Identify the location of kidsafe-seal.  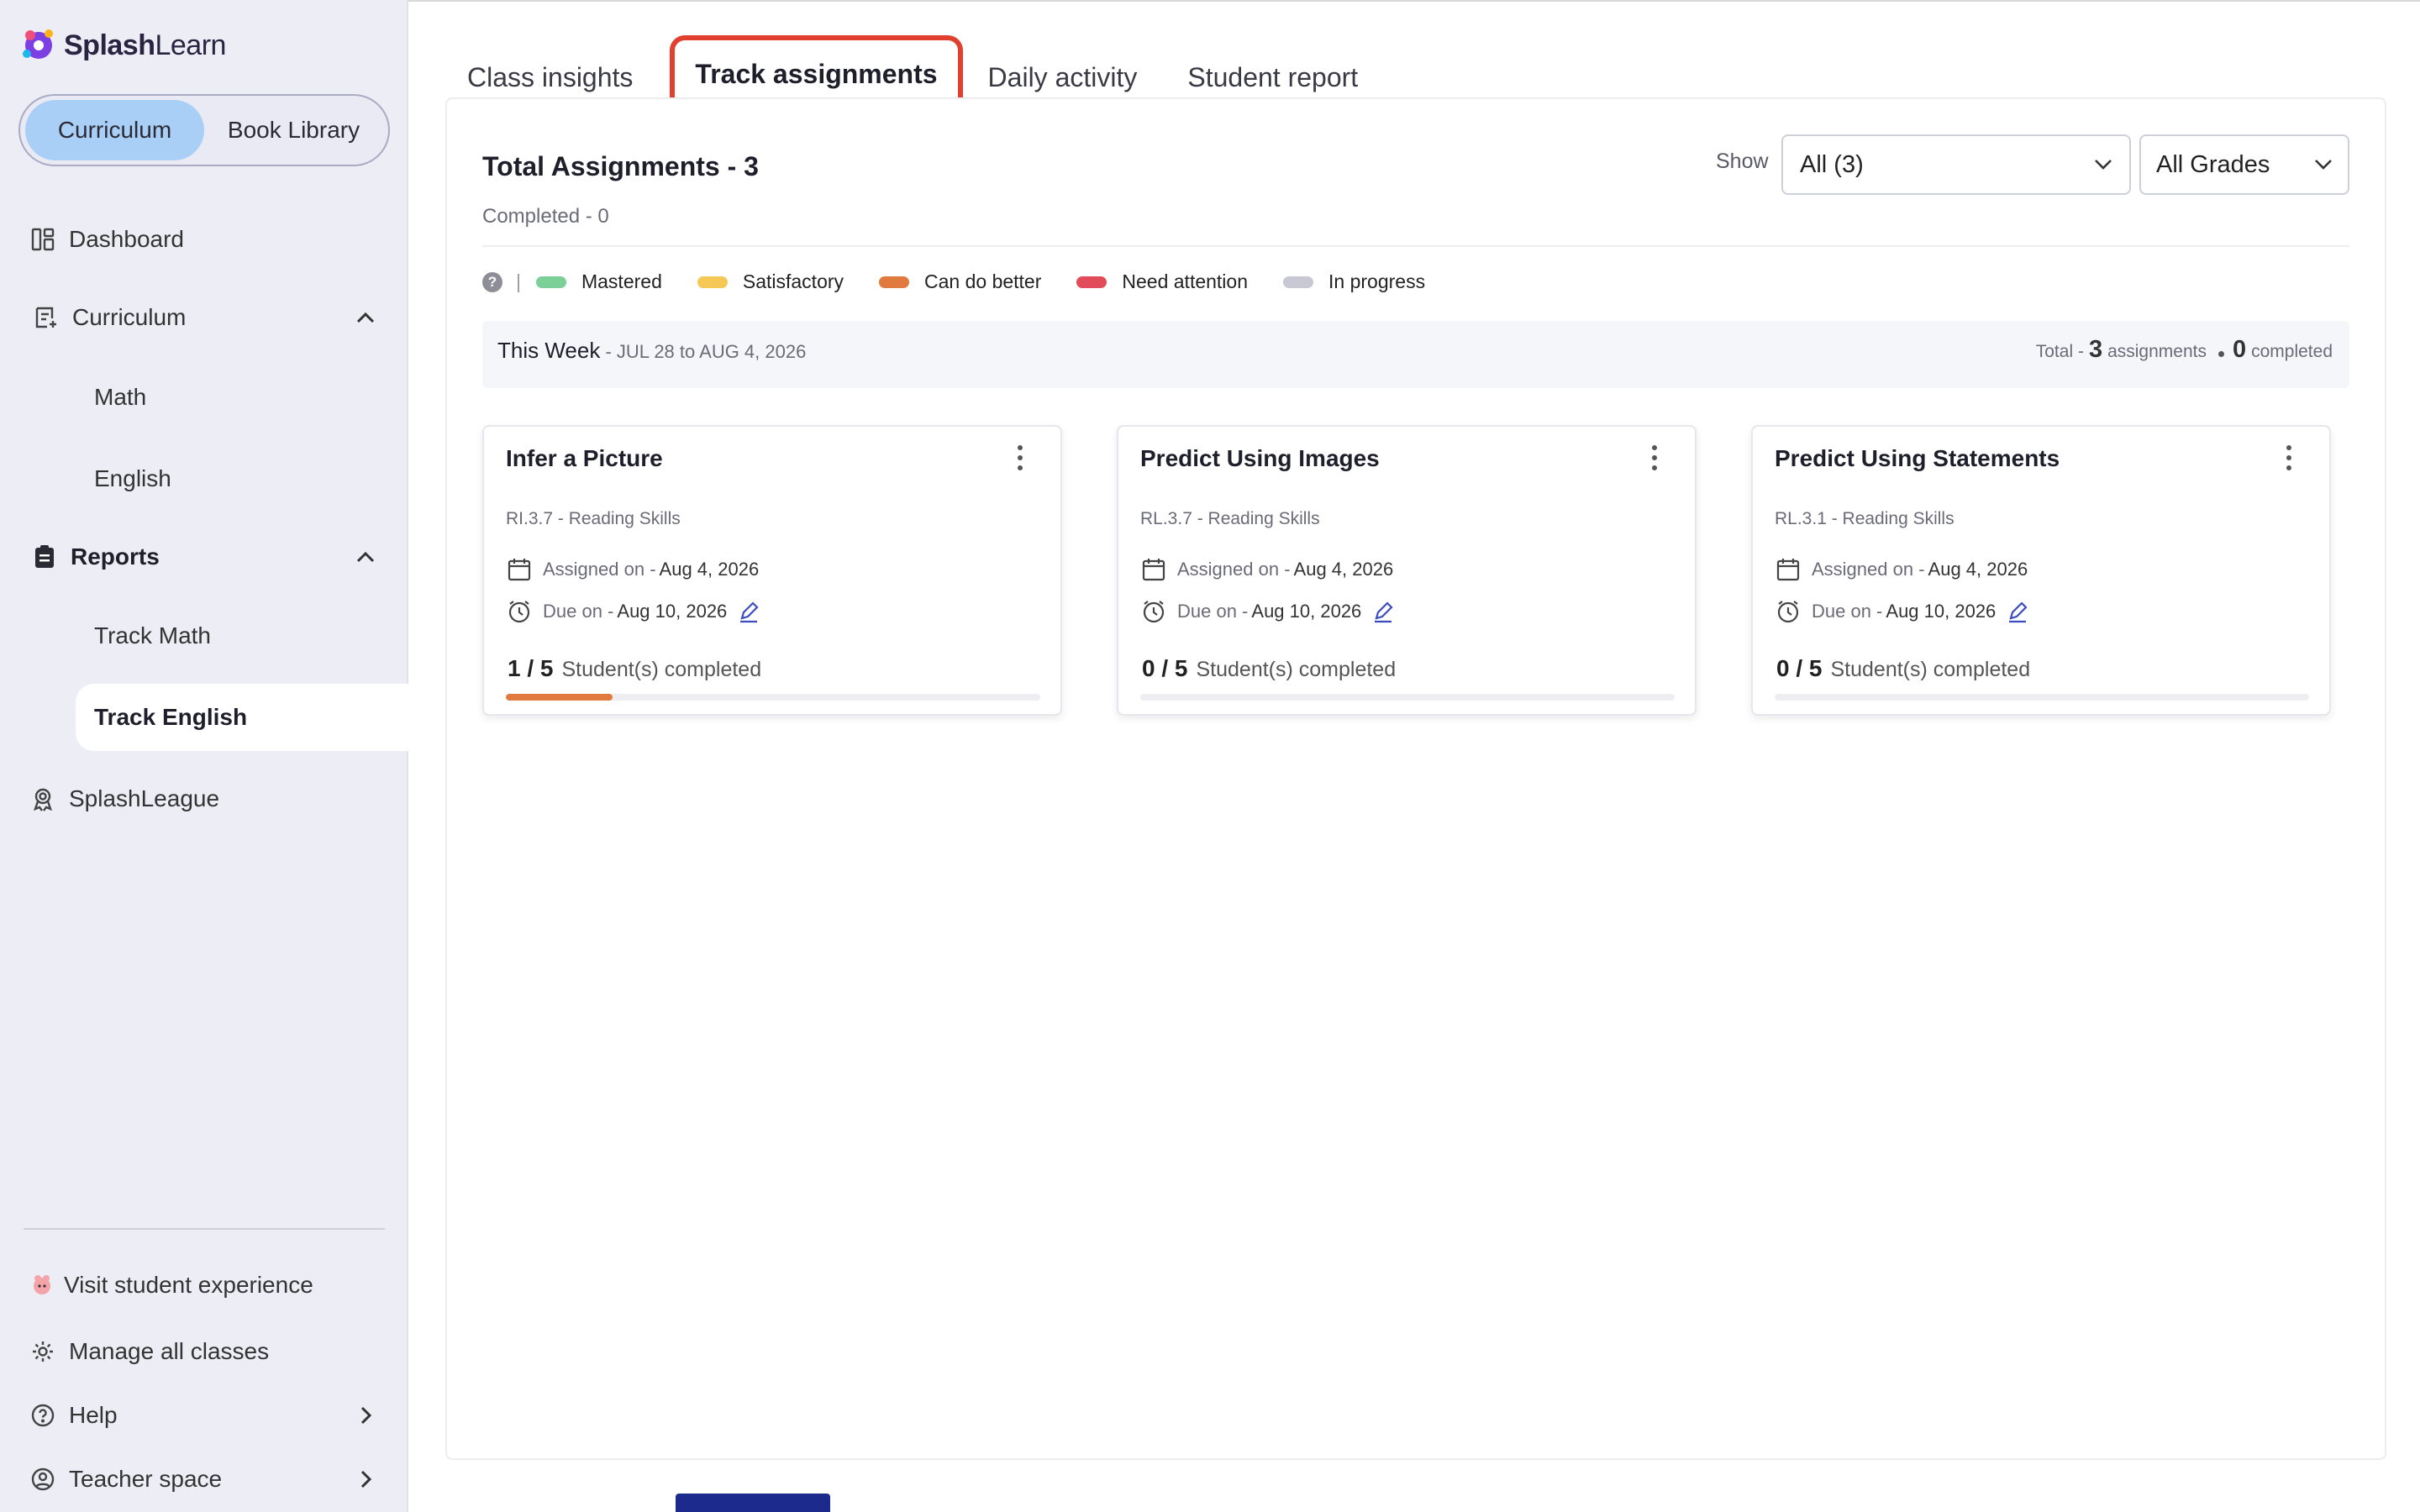
(753, 1503).